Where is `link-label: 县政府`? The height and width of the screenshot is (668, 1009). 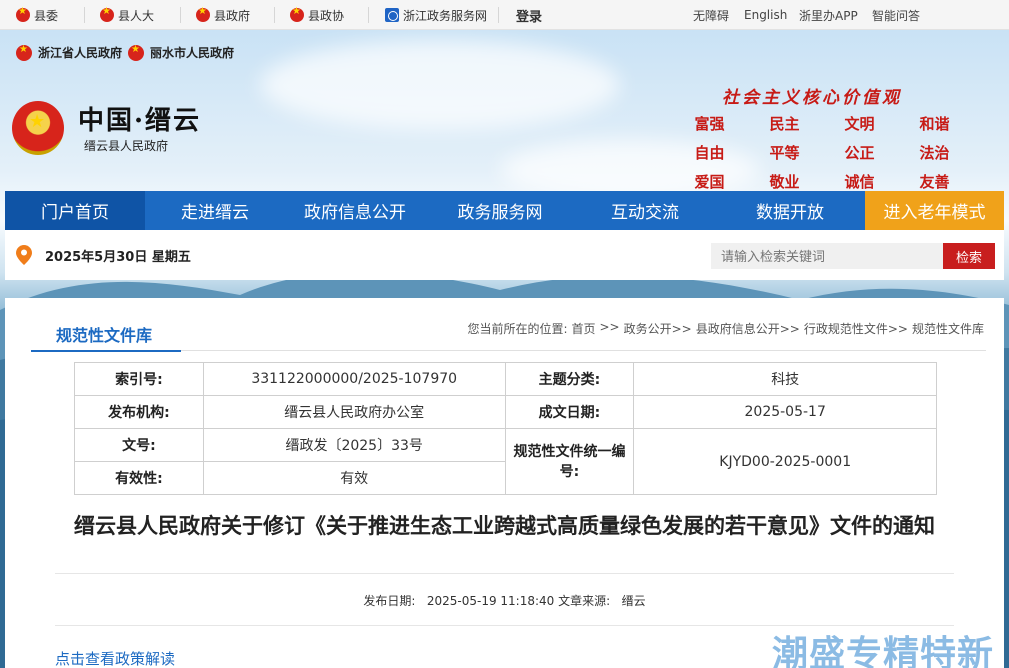 link-label: 县政府 is located at coordinates (232, 15).